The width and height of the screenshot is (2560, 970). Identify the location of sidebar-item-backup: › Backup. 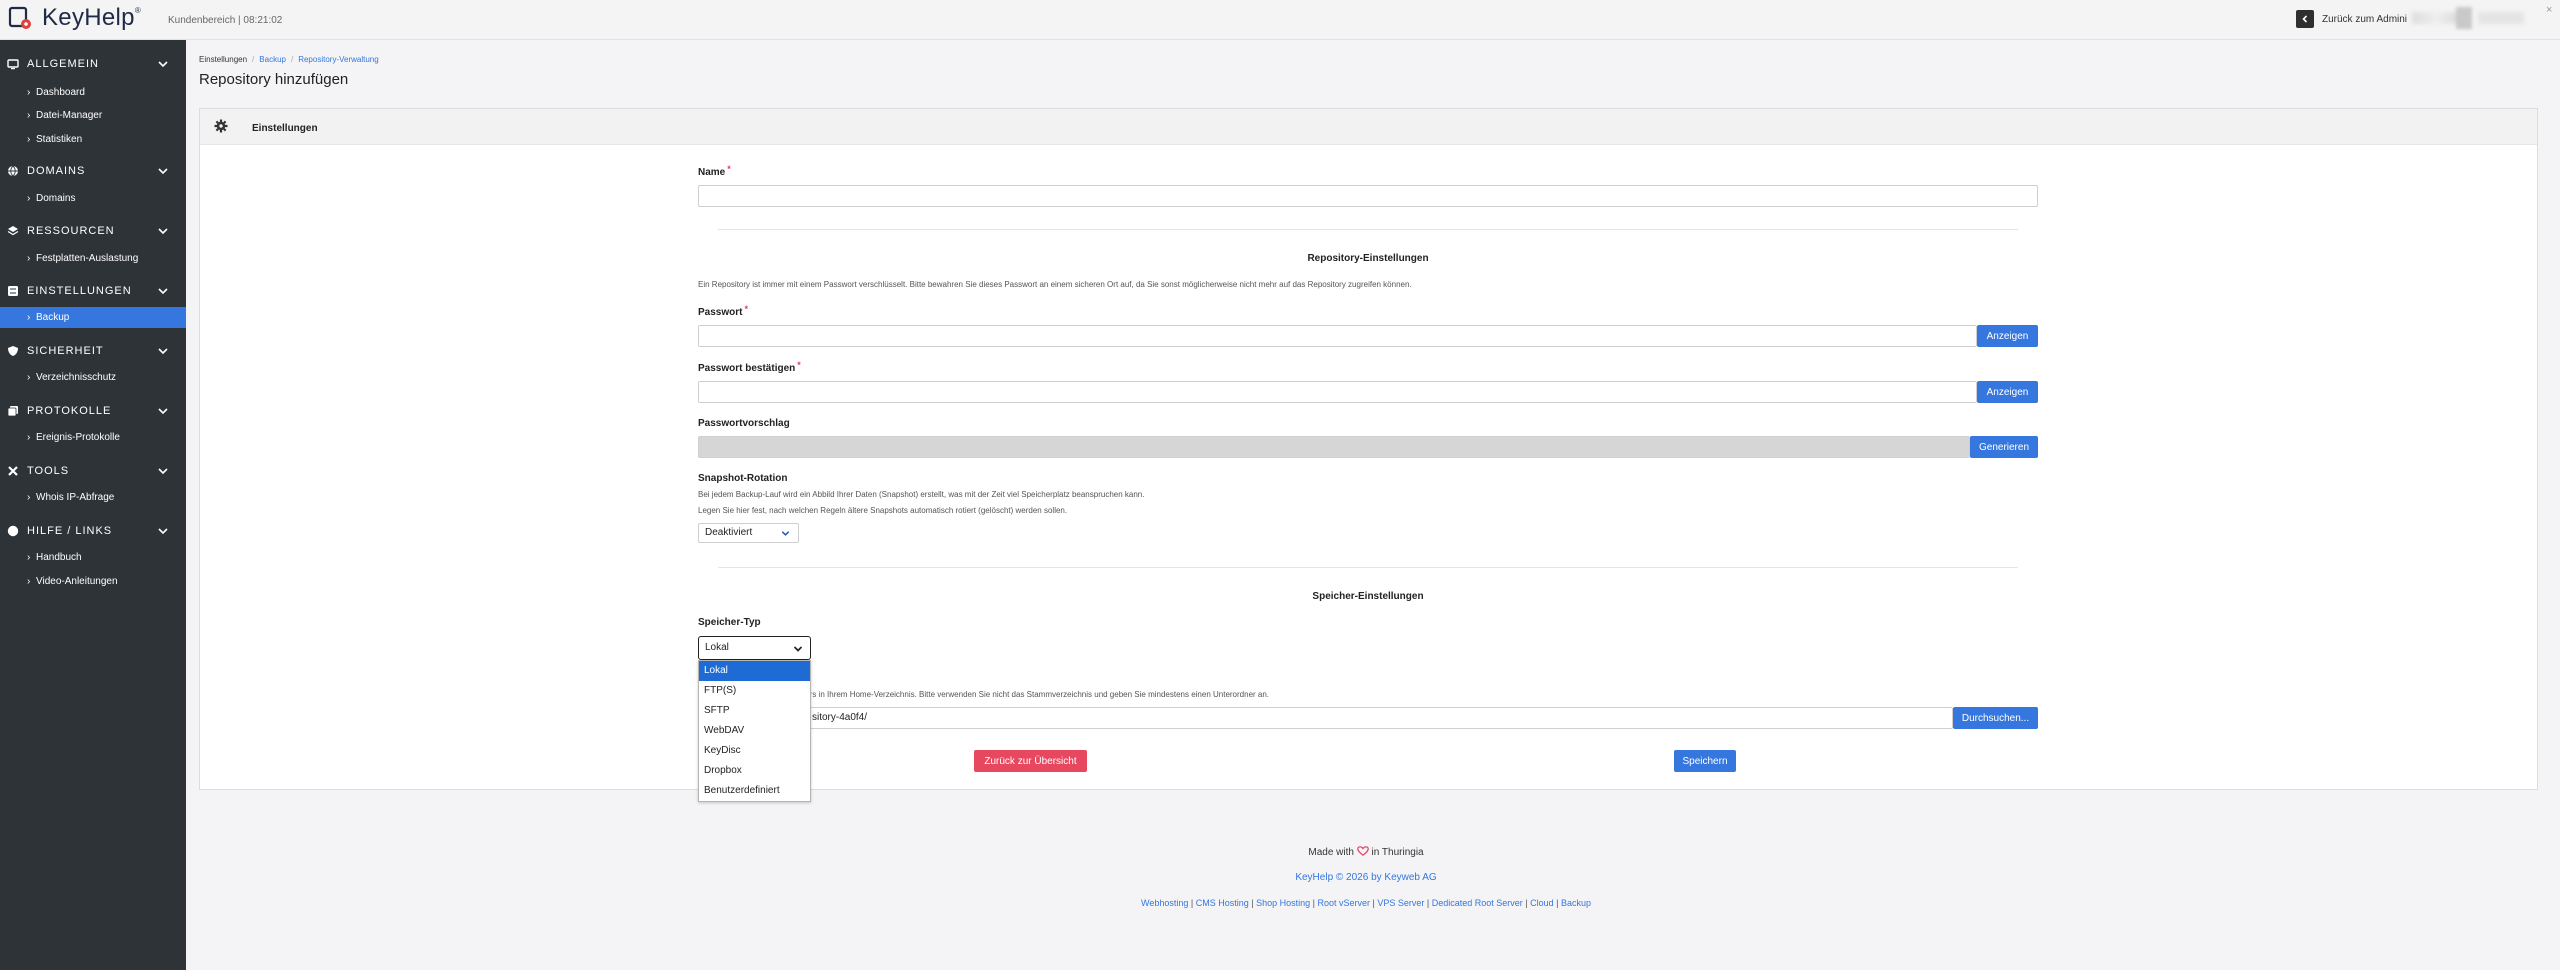
(93, 317).